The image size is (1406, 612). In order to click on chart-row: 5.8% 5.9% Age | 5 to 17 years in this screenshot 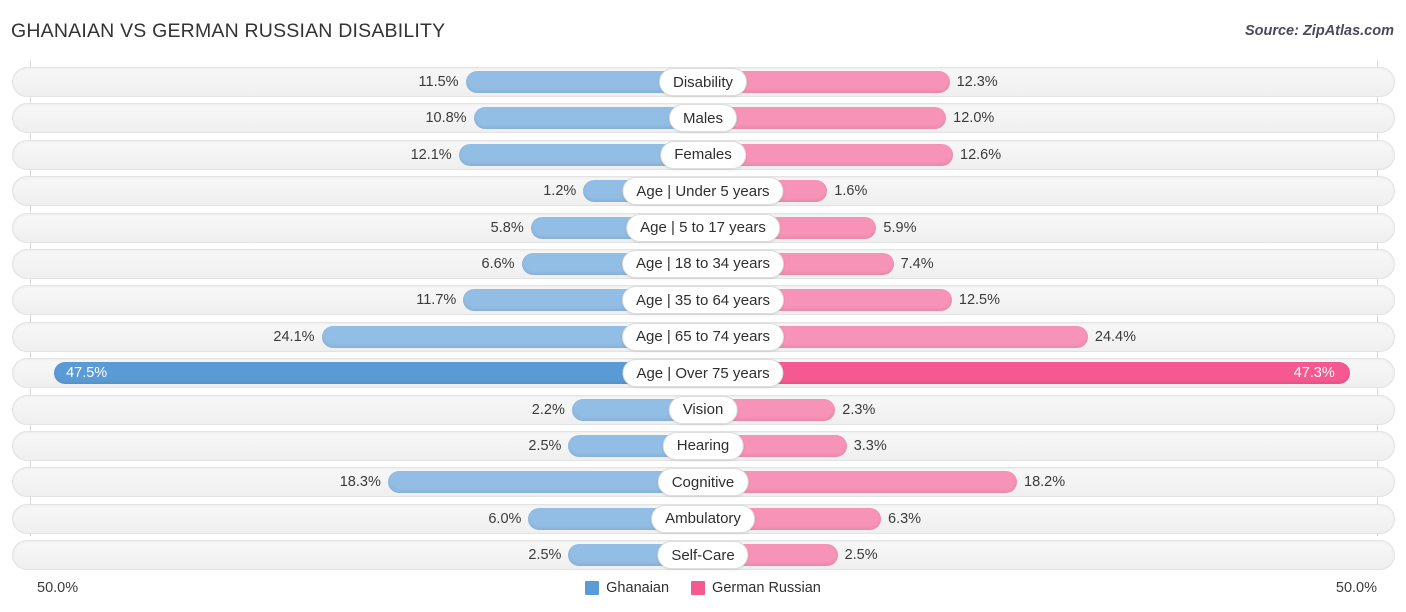, I will do `click(703, 228)`.